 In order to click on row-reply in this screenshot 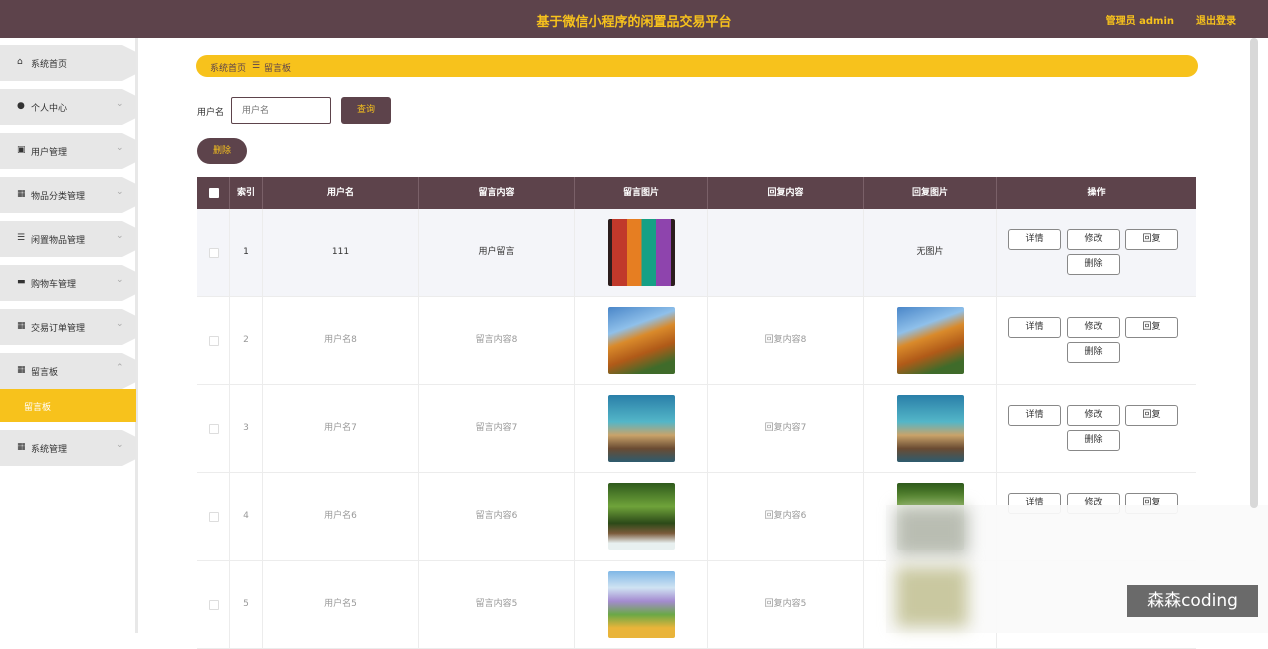, I will do `click(786, 252)`.